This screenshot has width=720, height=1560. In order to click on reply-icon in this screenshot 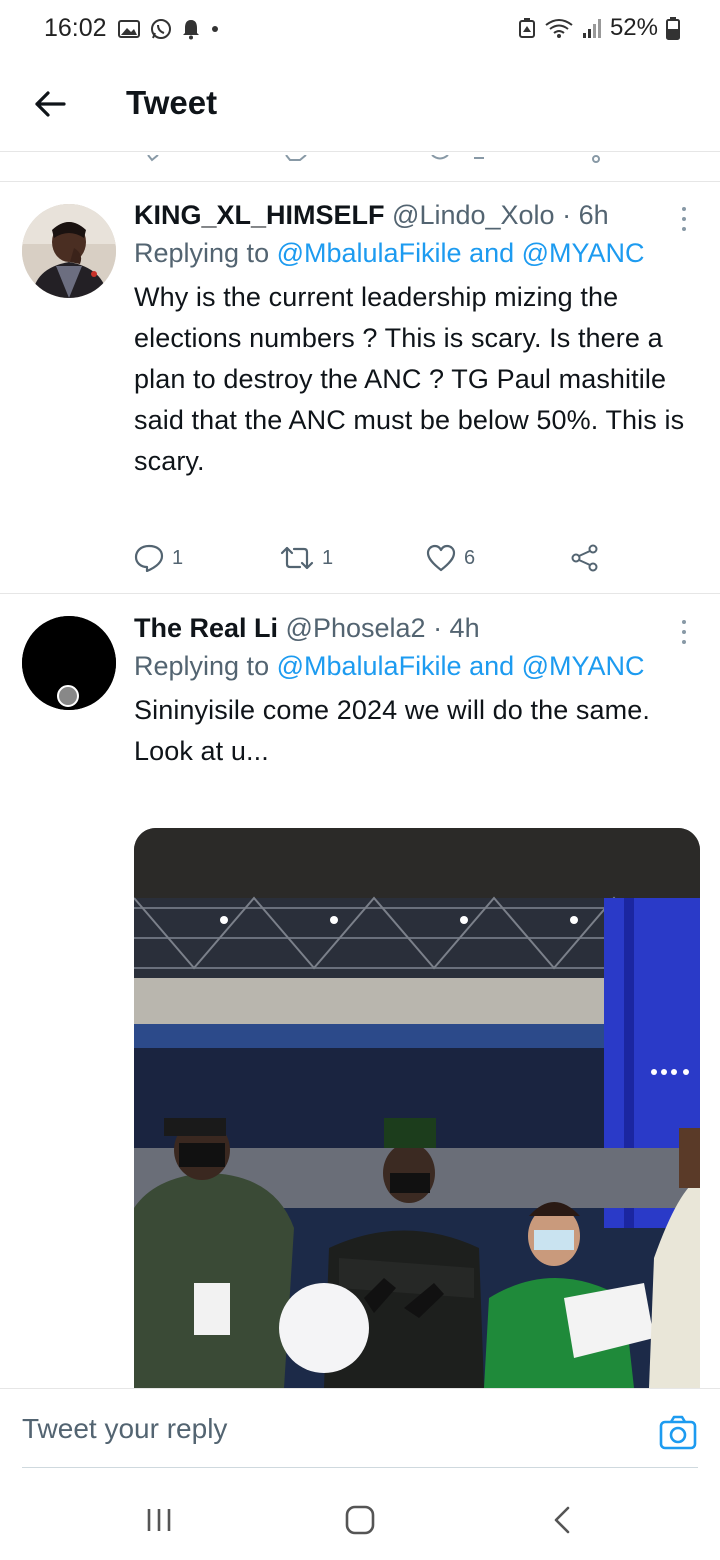, I will do `click(149, 558)`.